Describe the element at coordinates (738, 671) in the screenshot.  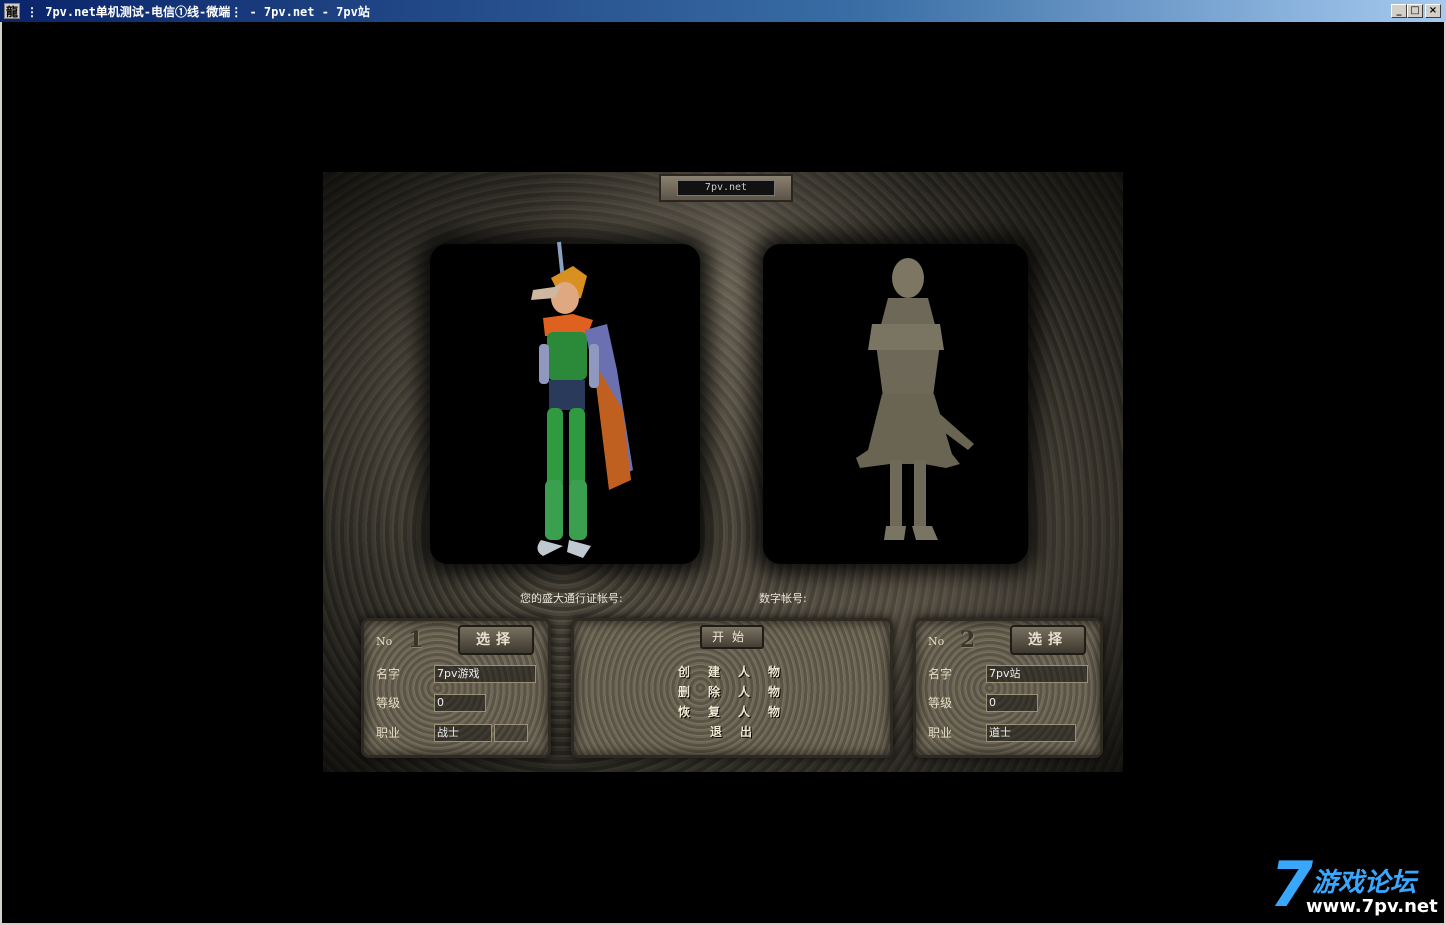
I see `create-character-button: 创建人物` at that location.